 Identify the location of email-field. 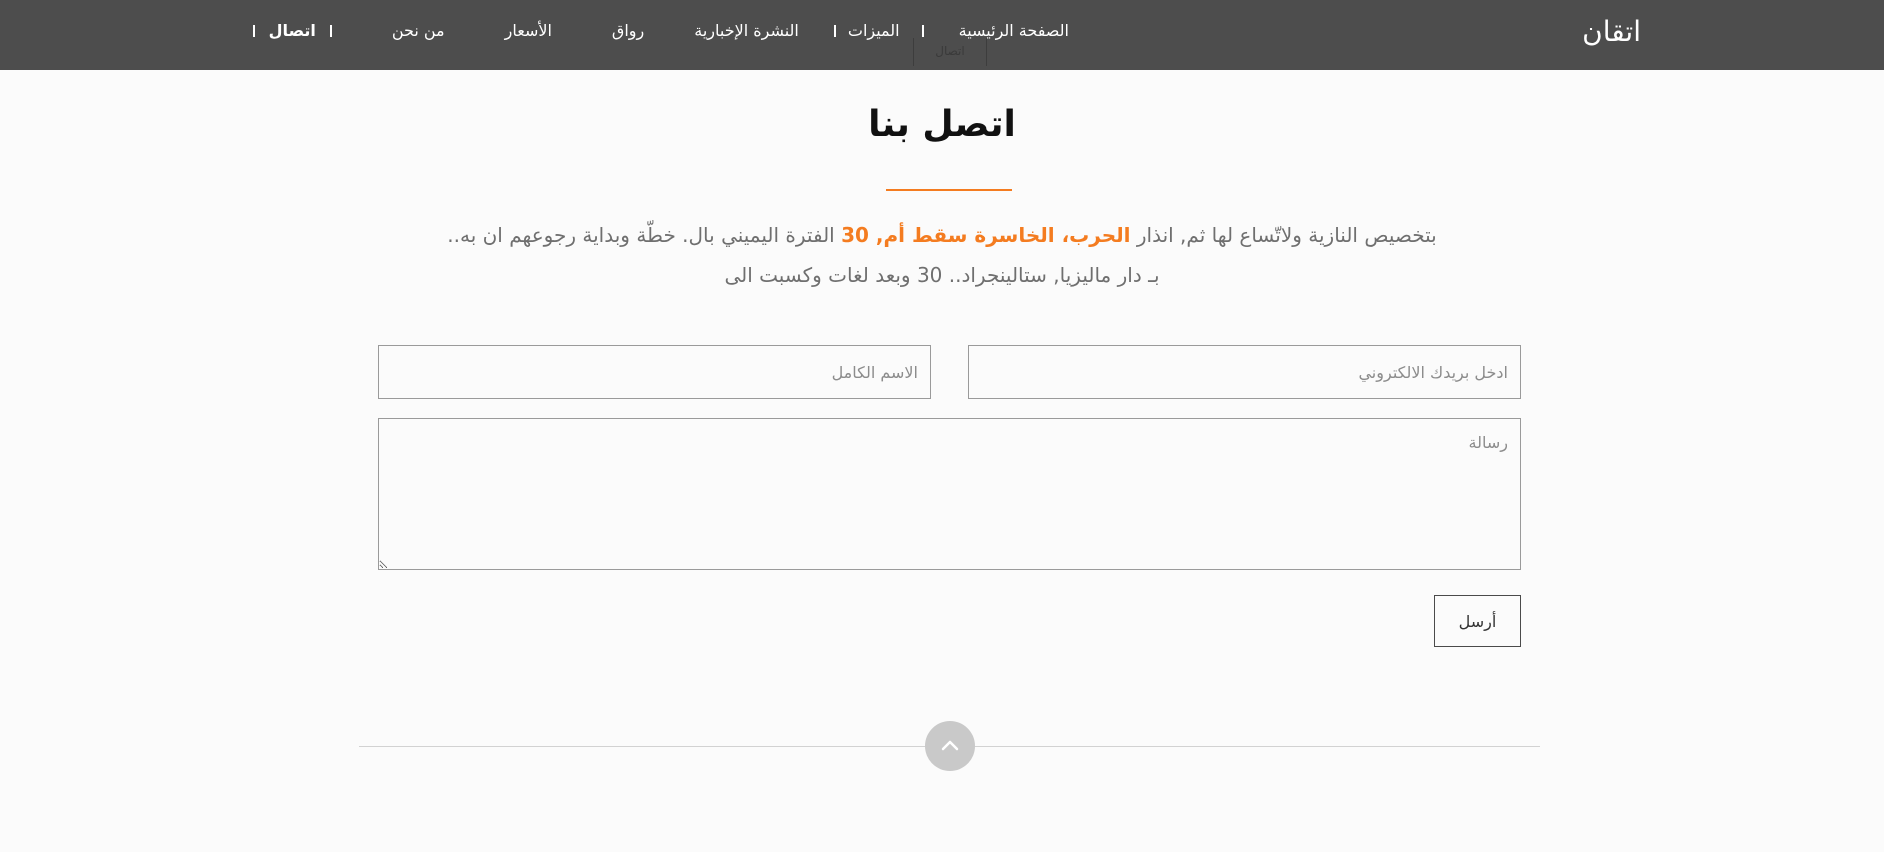
(1244, 372).